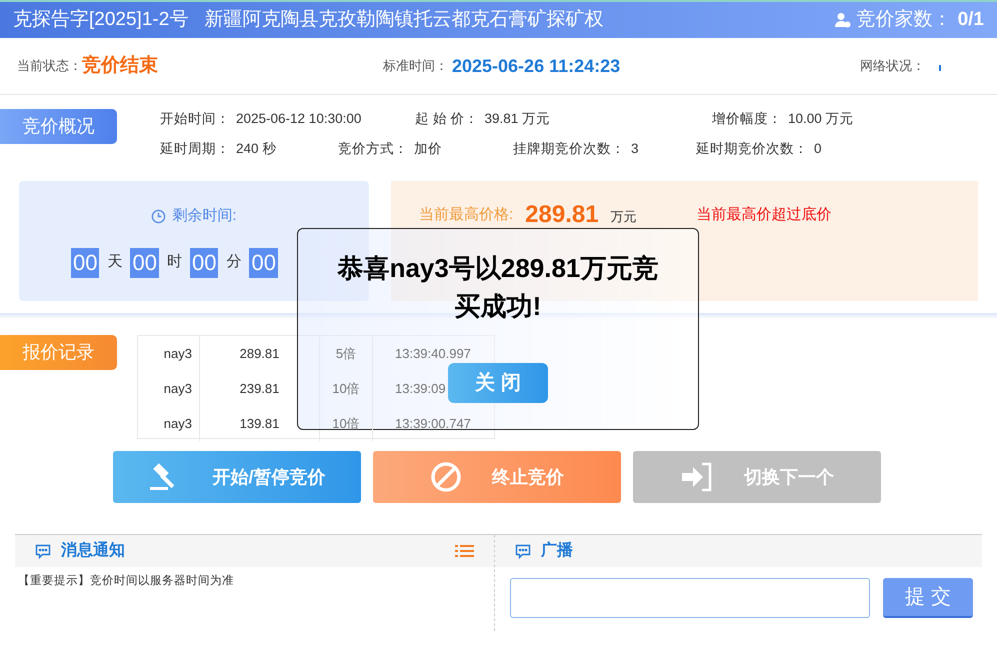 The width and height of the screenshot is (997, 648). What do you see at coordinates (536, 66) in the screenshot?
I see `server-time: 2025-06-26 11:24:23` at bounding box center [536, 66].